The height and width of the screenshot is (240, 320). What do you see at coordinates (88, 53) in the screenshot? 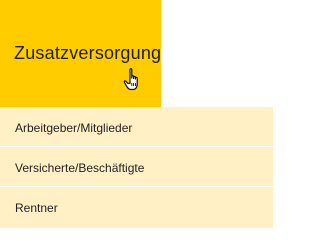
I see `menu-item-label: Zusatzversorgung` at bounding box center [88, 53].